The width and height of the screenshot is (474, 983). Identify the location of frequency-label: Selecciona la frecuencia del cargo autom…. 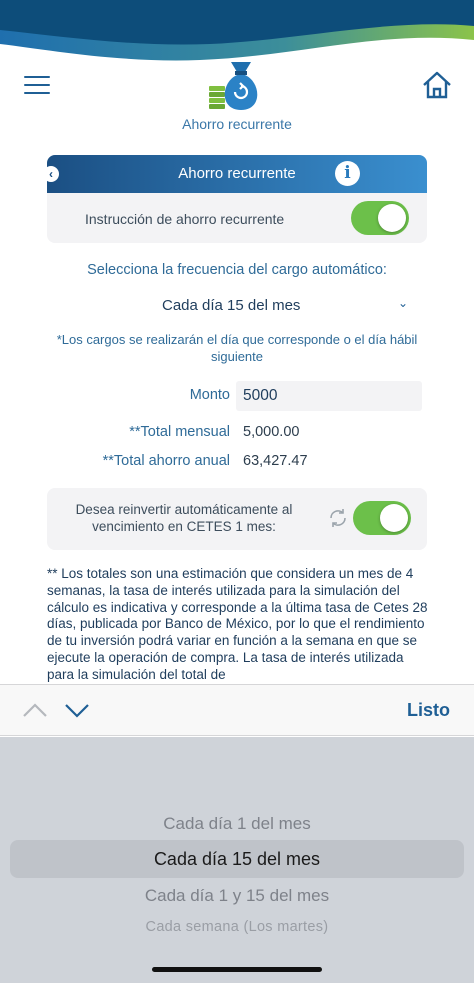
(237, 270).